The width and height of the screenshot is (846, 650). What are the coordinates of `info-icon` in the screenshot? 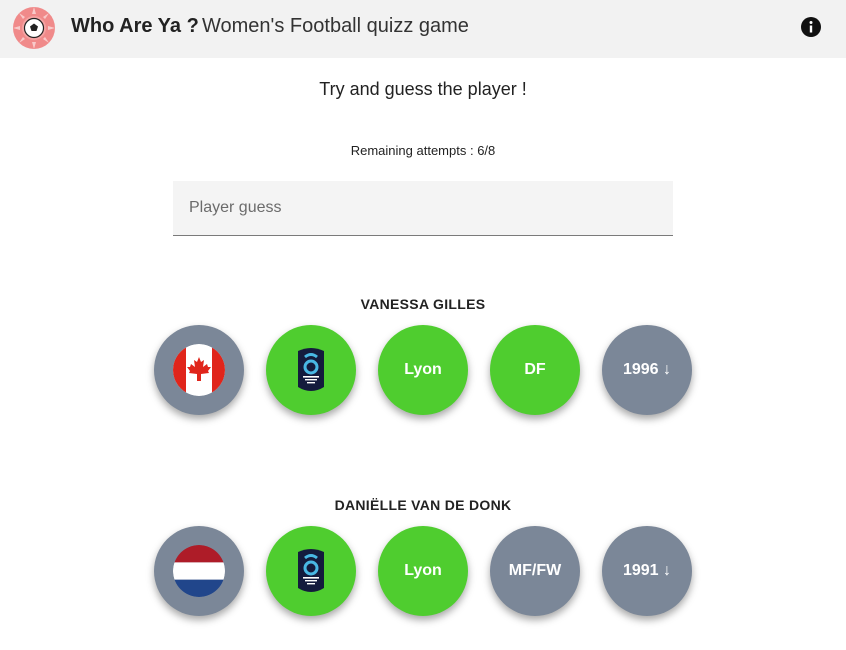 It's located at (811, 27).